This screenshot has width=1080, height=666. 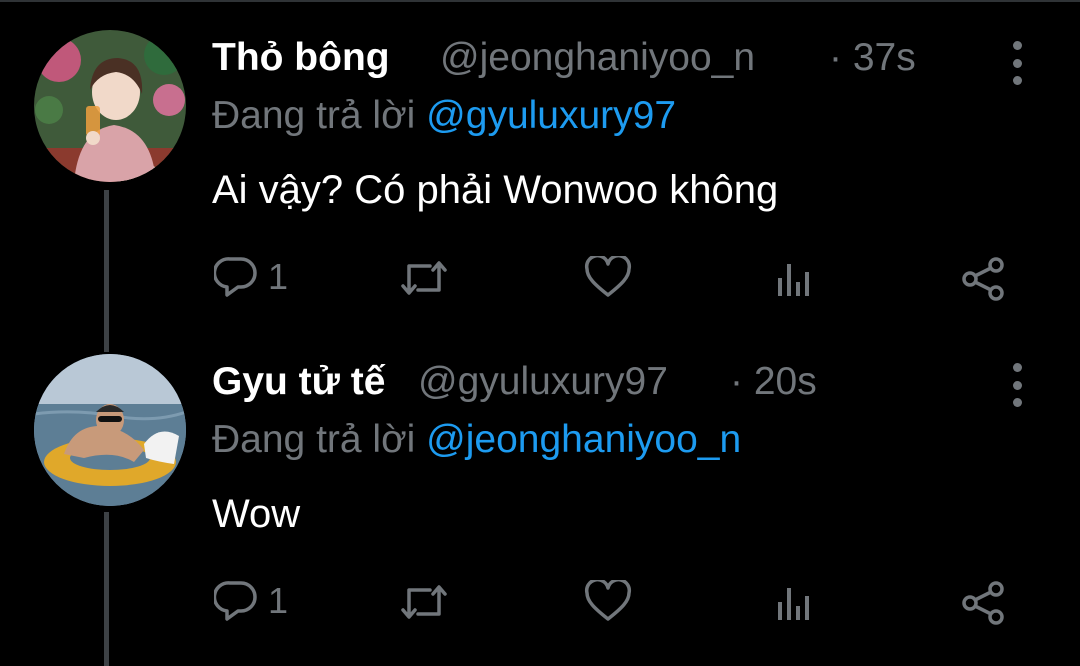 What do you see at coordinates (495, 190) in the screenshot?
I see `tweet-text: Ai vậy? Có phải Wonwoo không` at bounding box center [495, 190].